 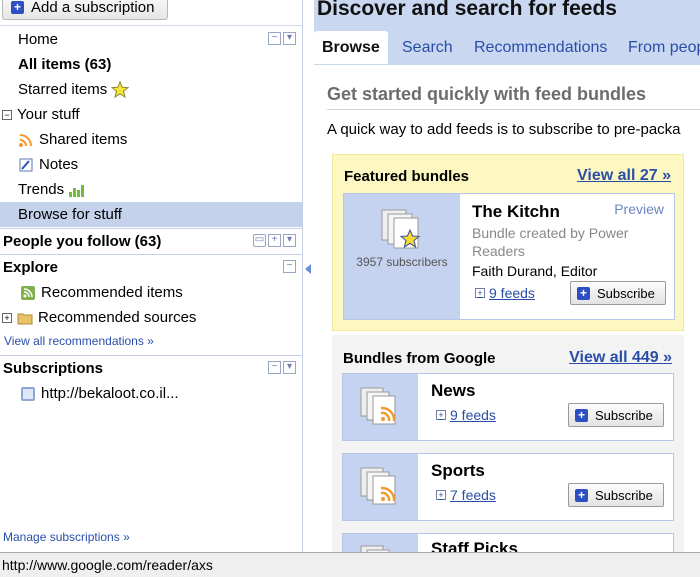 What do you see at coordinates (26, 164) in the screenshot?
I see `note-icon` at bounding box center [26, 164].